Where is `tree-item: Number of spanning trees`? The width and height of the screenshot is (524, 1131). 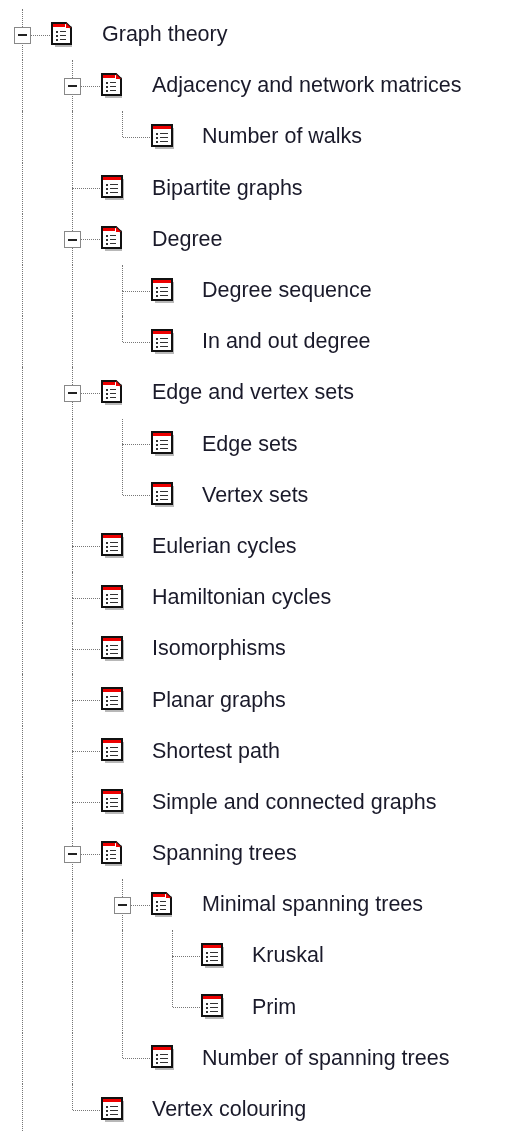
tree-item: Number of spanning trees is located at coordinates (326, 1058).